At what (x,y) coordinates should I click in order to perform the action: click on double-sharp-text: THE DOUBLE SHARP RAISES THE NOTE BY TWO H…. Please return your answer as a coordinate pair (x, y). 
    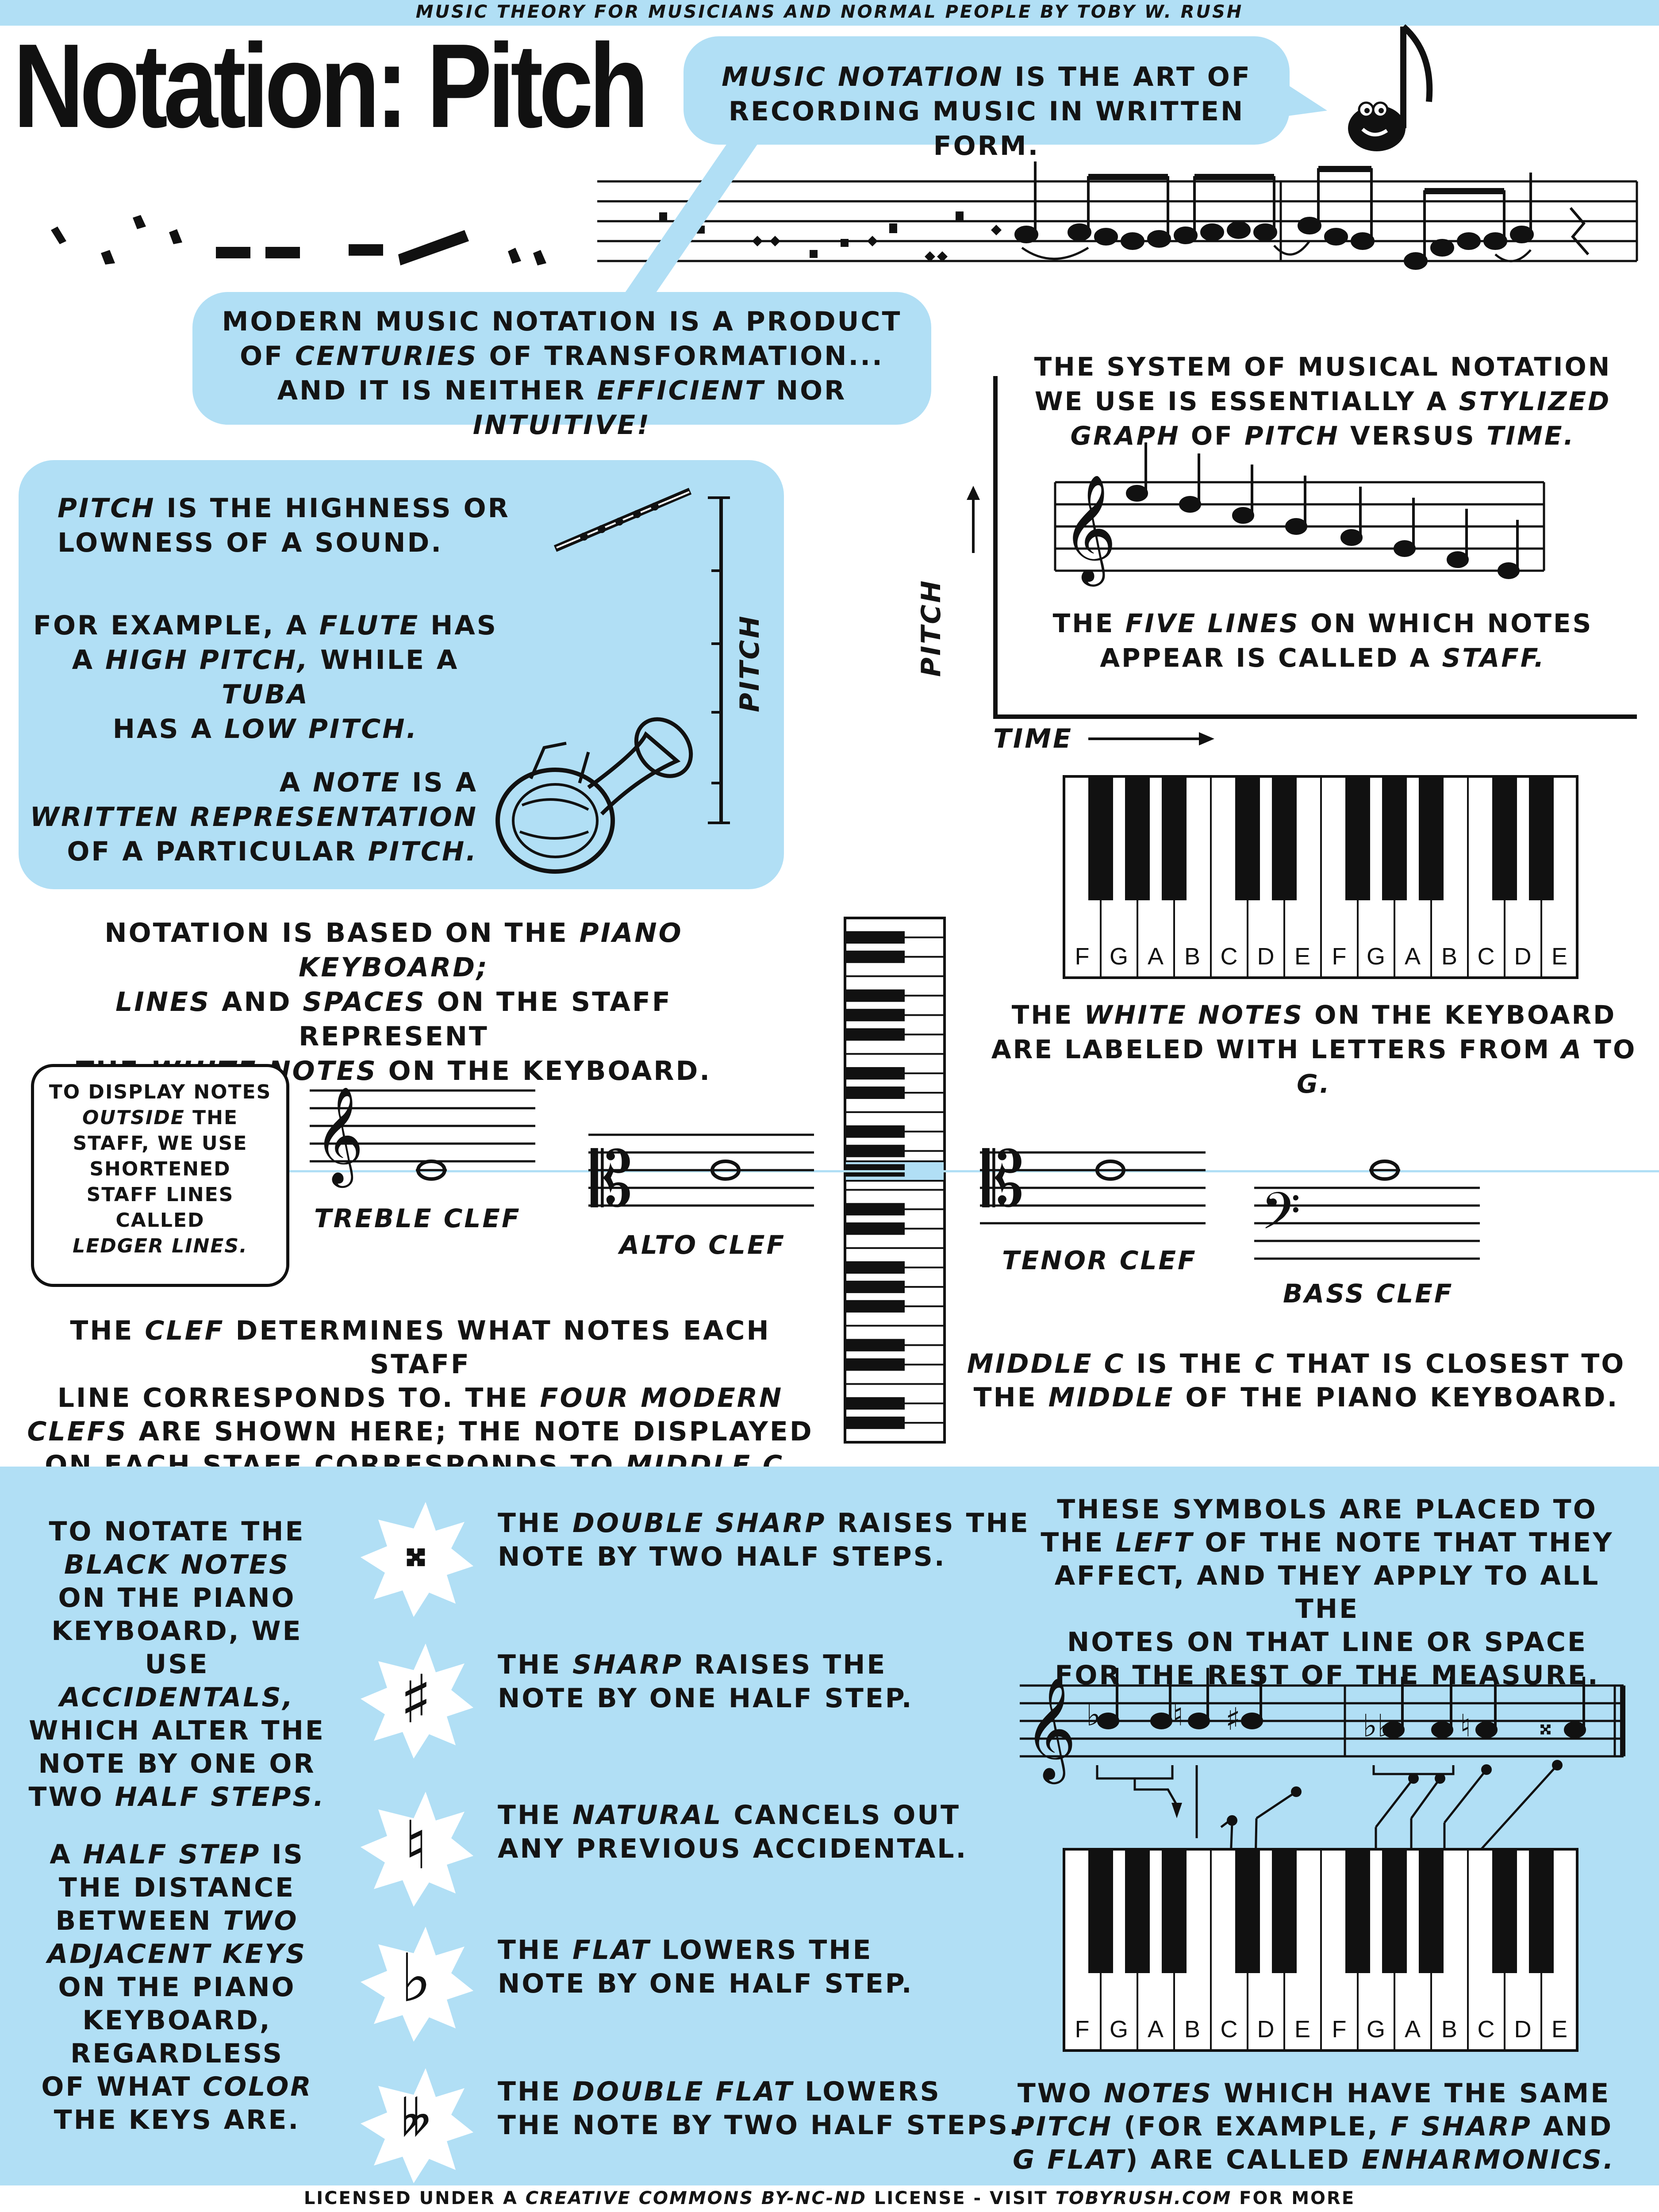
    Looking at the image, I should click on (764, 1540).